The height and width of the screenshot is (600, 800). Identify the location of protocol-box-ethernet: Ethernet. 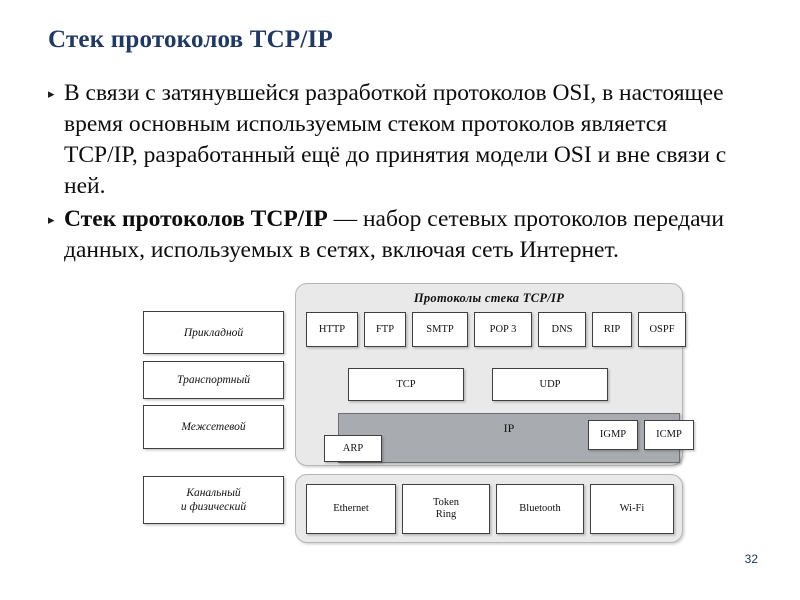
(351, 509).